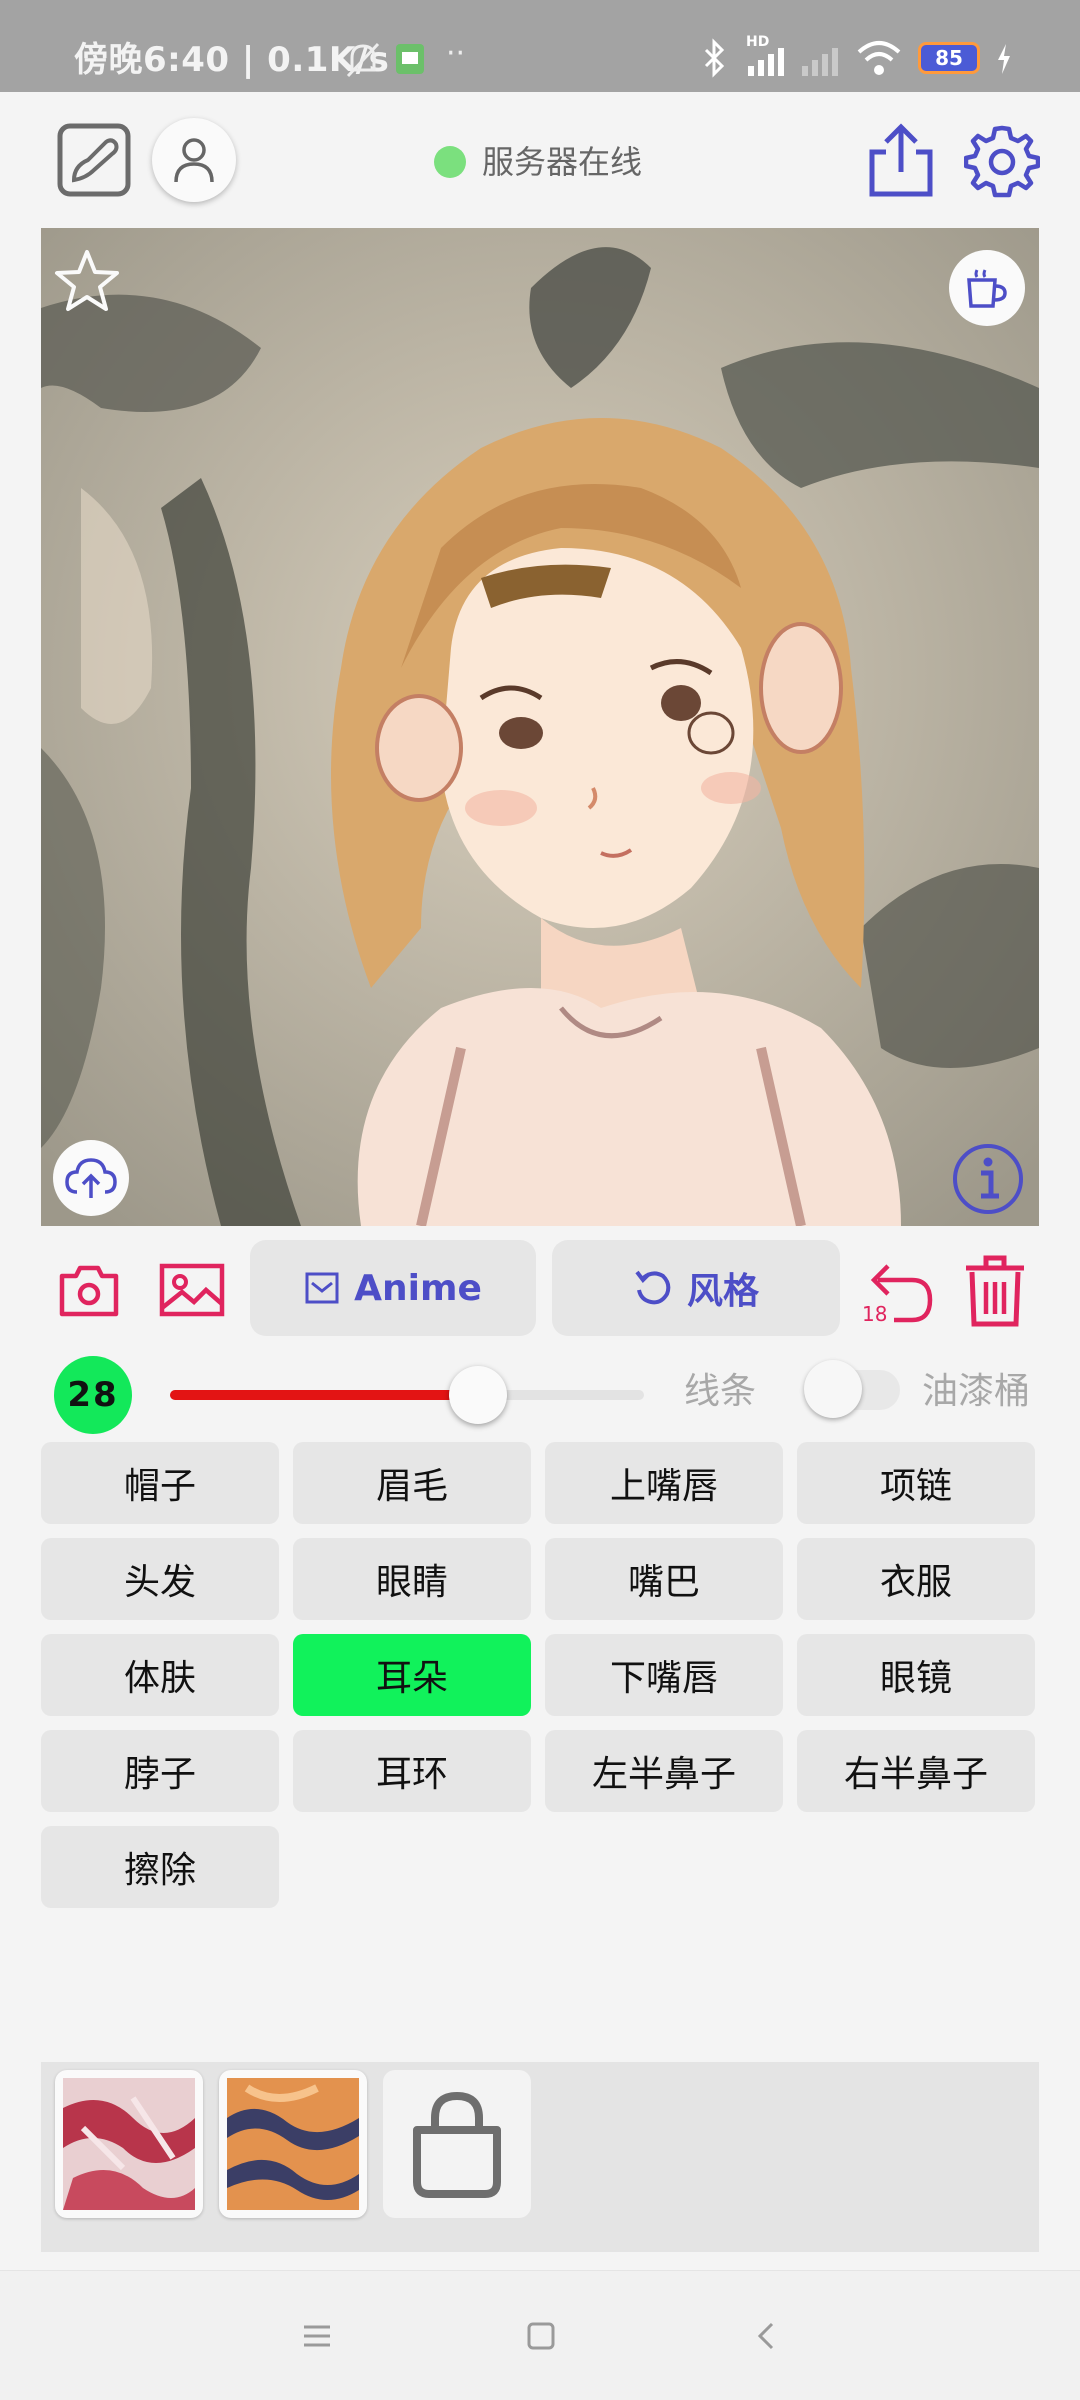 The height and width of the screenshot is (2400, 1080). What do you see at coordinates (412, 1675) in the screenshot?
I see `part-button: 耳朵` at bounding box center [412, 1675].